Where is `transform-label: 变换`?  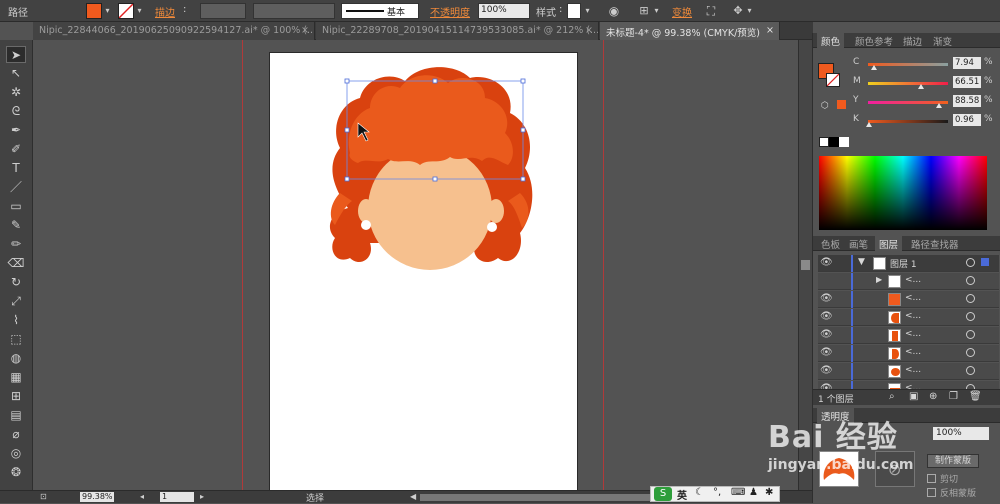
transform-label: 变换 is located at coordinates (682, 11).